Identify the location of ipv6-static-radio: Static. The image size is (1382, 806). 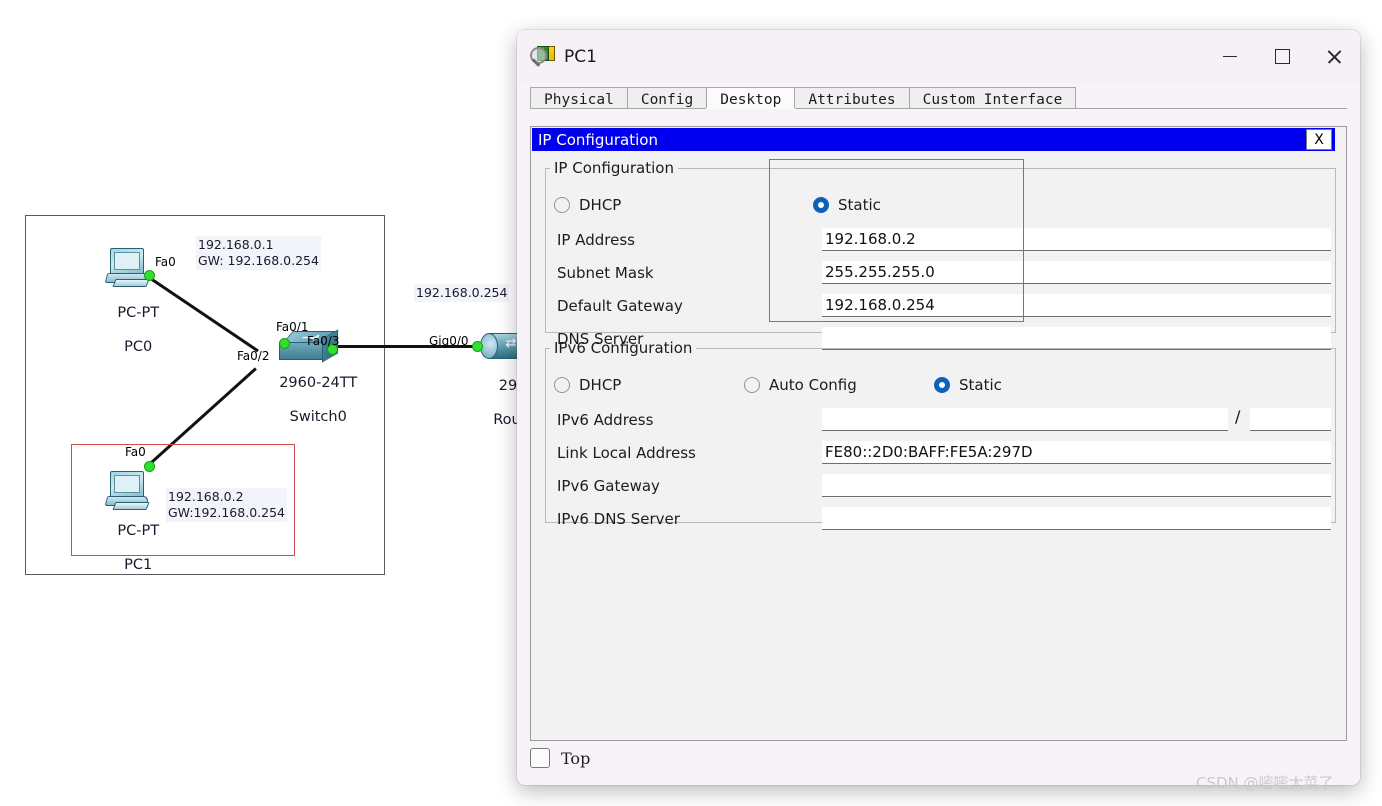
(968, 385).